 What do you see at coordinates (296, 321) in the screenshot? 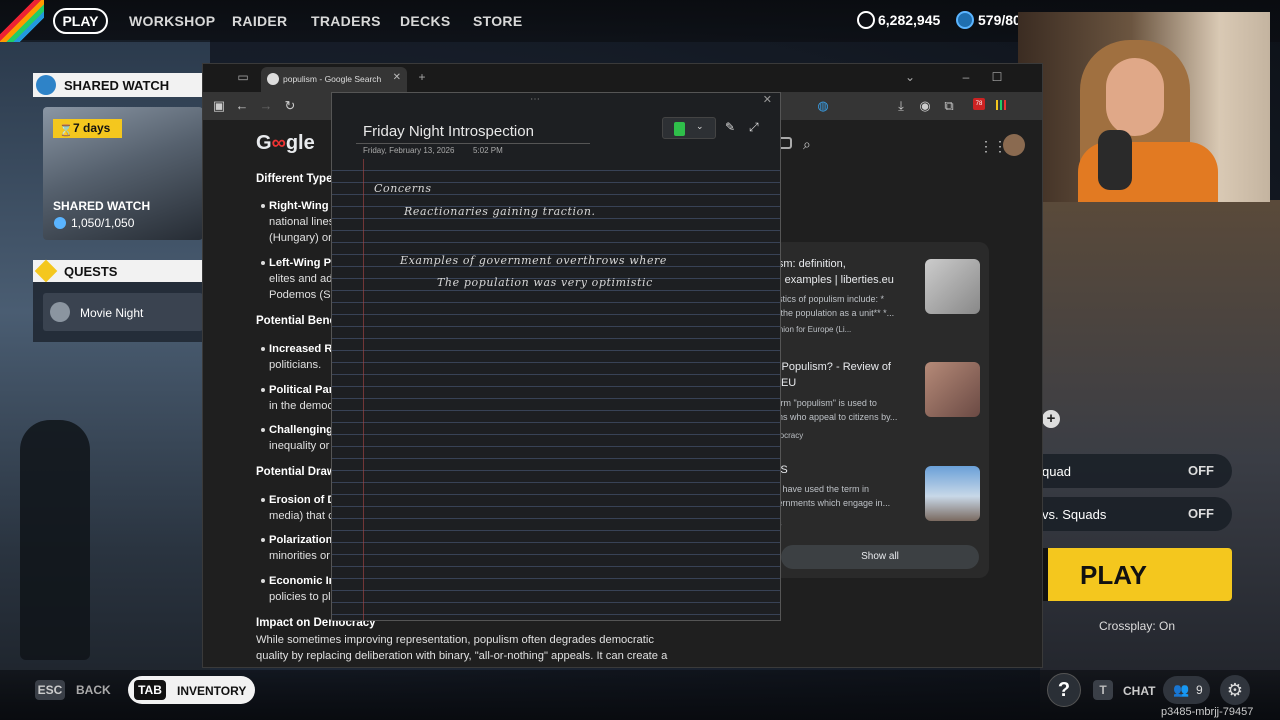
I see `article-heading: Potential Bene` at bounding box center [296, 321].